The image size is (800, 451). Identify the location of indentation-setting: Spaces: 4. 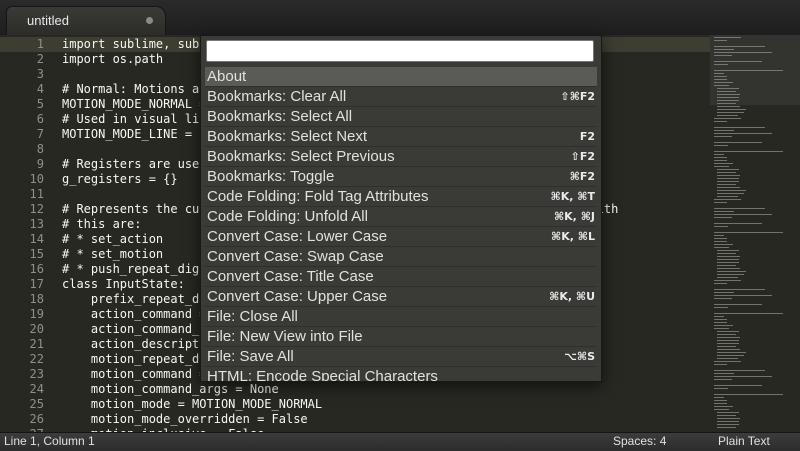
(639, 441).